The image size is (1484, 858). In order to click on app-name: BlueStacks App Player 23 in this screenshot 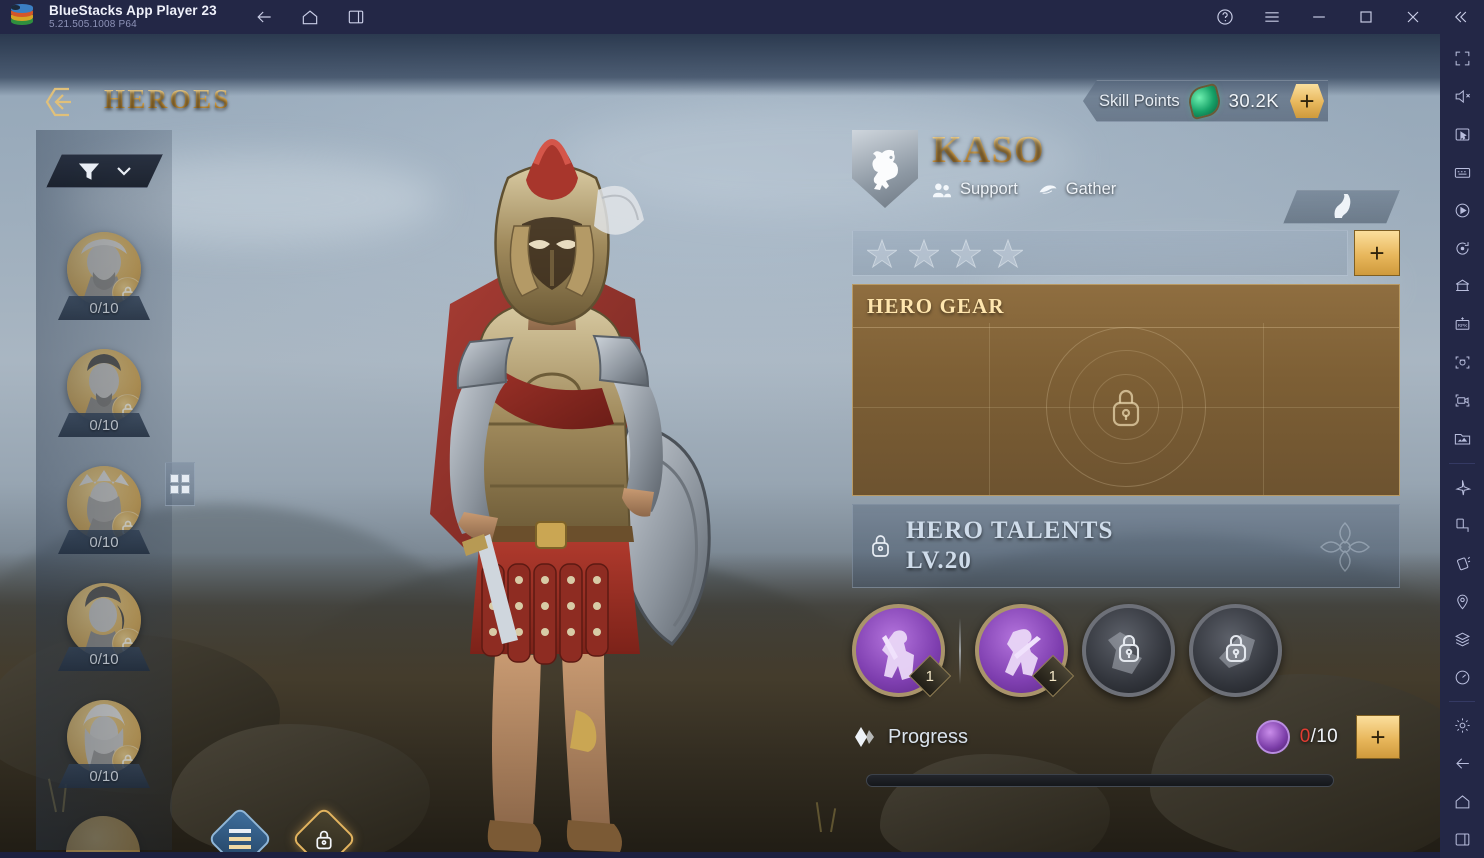, I will do `click(133, 10)`.